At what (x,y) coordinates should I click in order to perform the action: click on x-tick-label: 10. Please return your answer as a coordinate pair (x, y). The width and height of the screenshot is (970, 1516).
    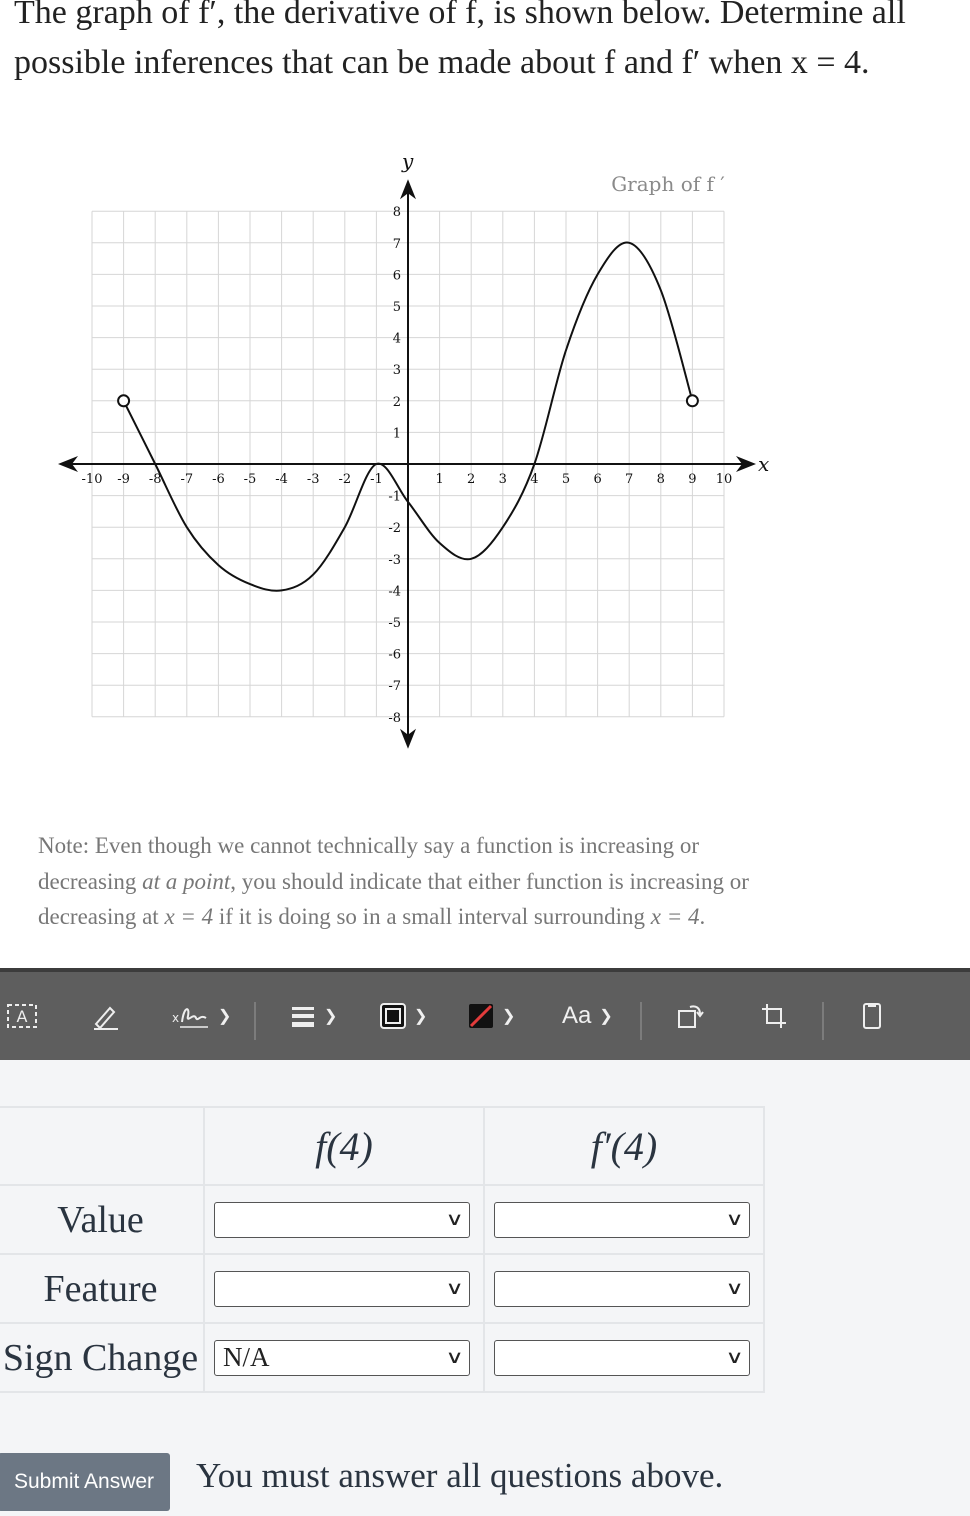
    Looking at the image, I should click on (724, 479).